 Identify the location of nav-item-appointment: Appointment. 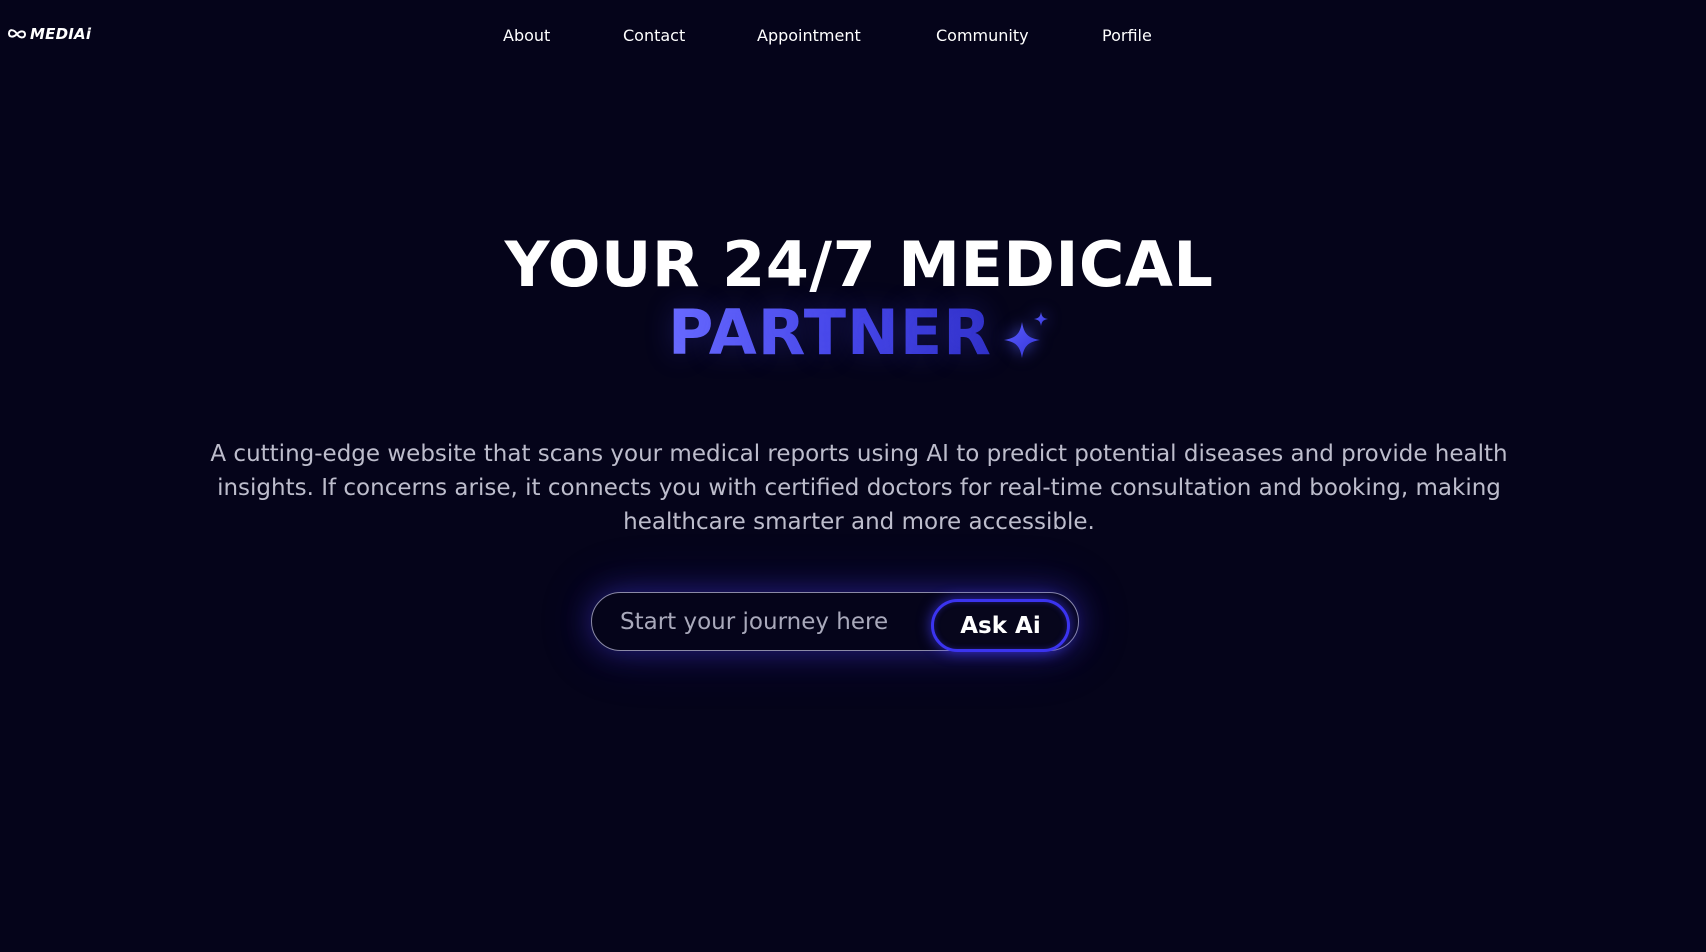
(809, 35).